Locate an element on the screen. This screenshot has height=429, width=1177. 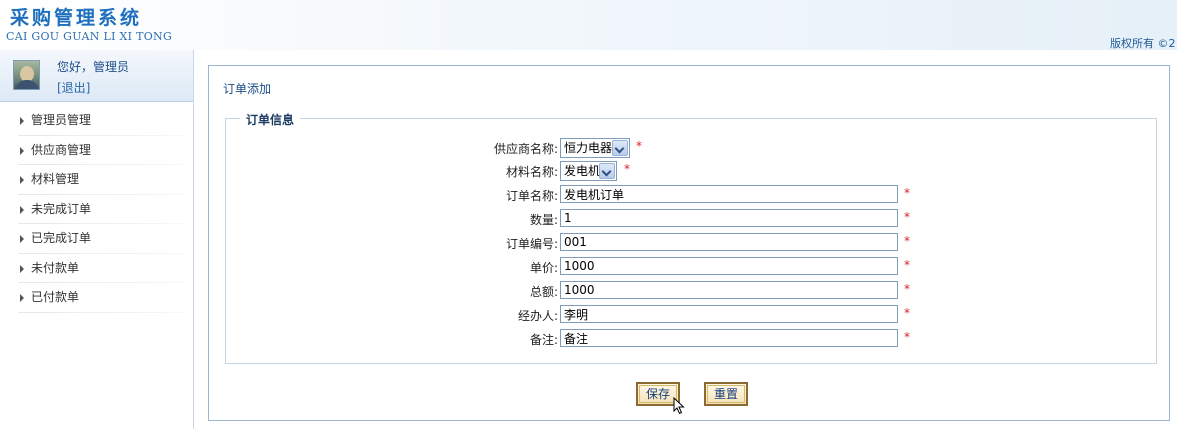
remark-label: 备注: is located at coordinates (543, 340).